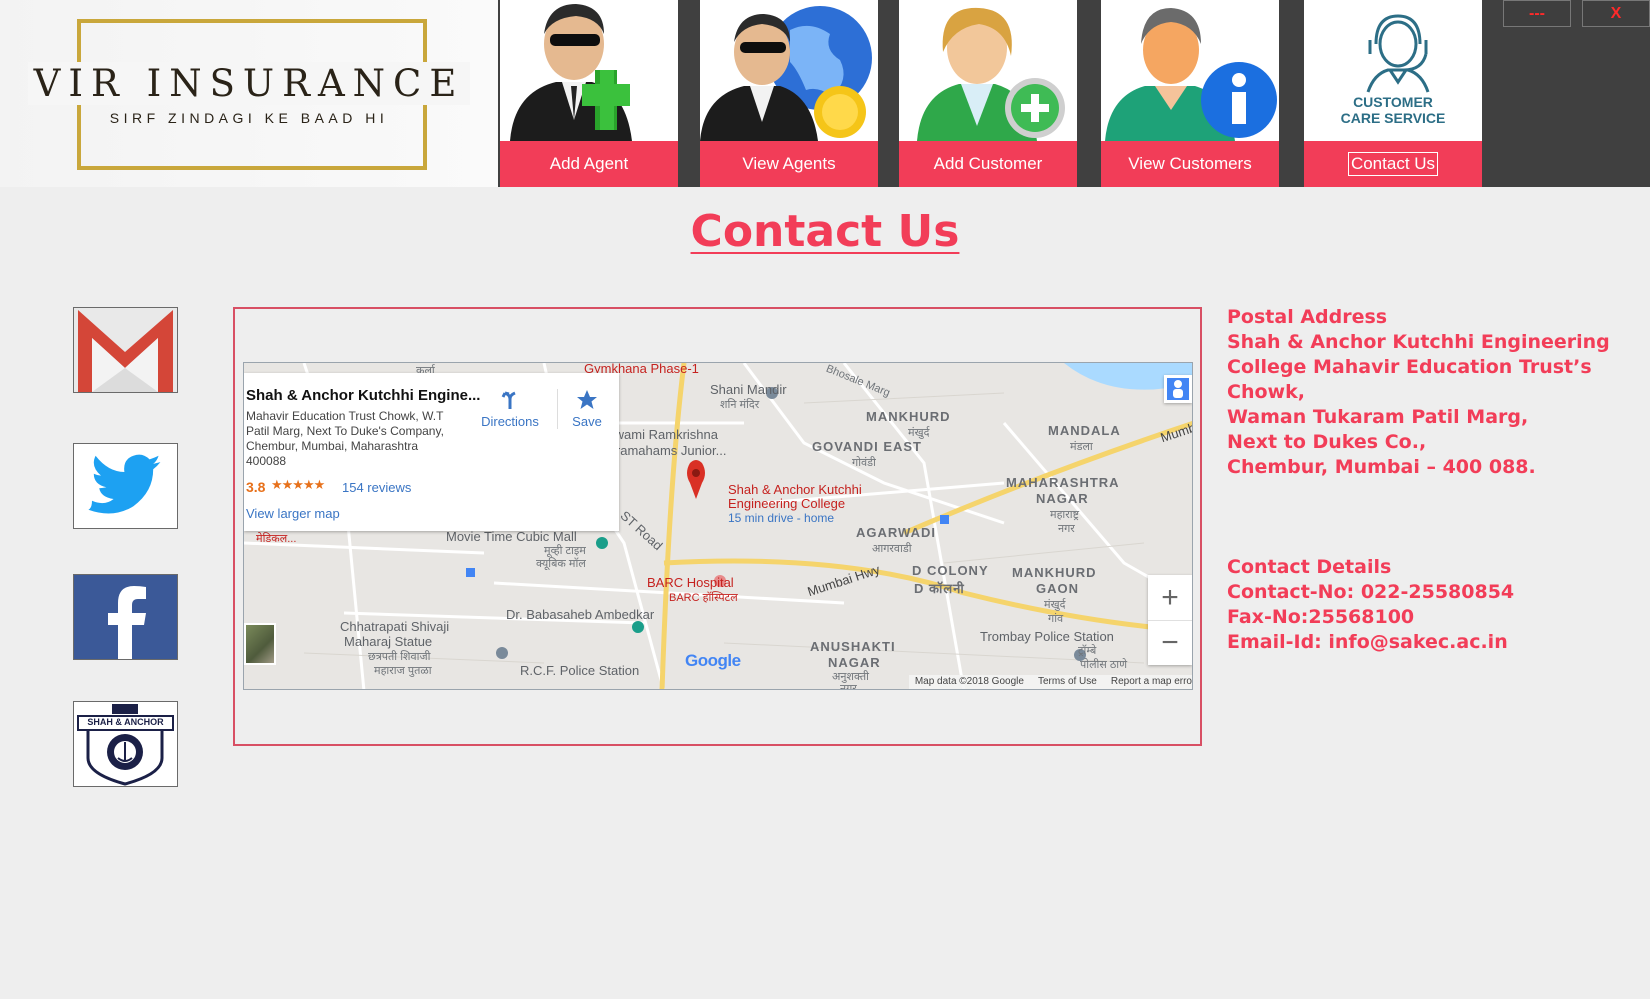 The image size is (1650, 999). I want to click on gmail-icon, so click(125, 350).